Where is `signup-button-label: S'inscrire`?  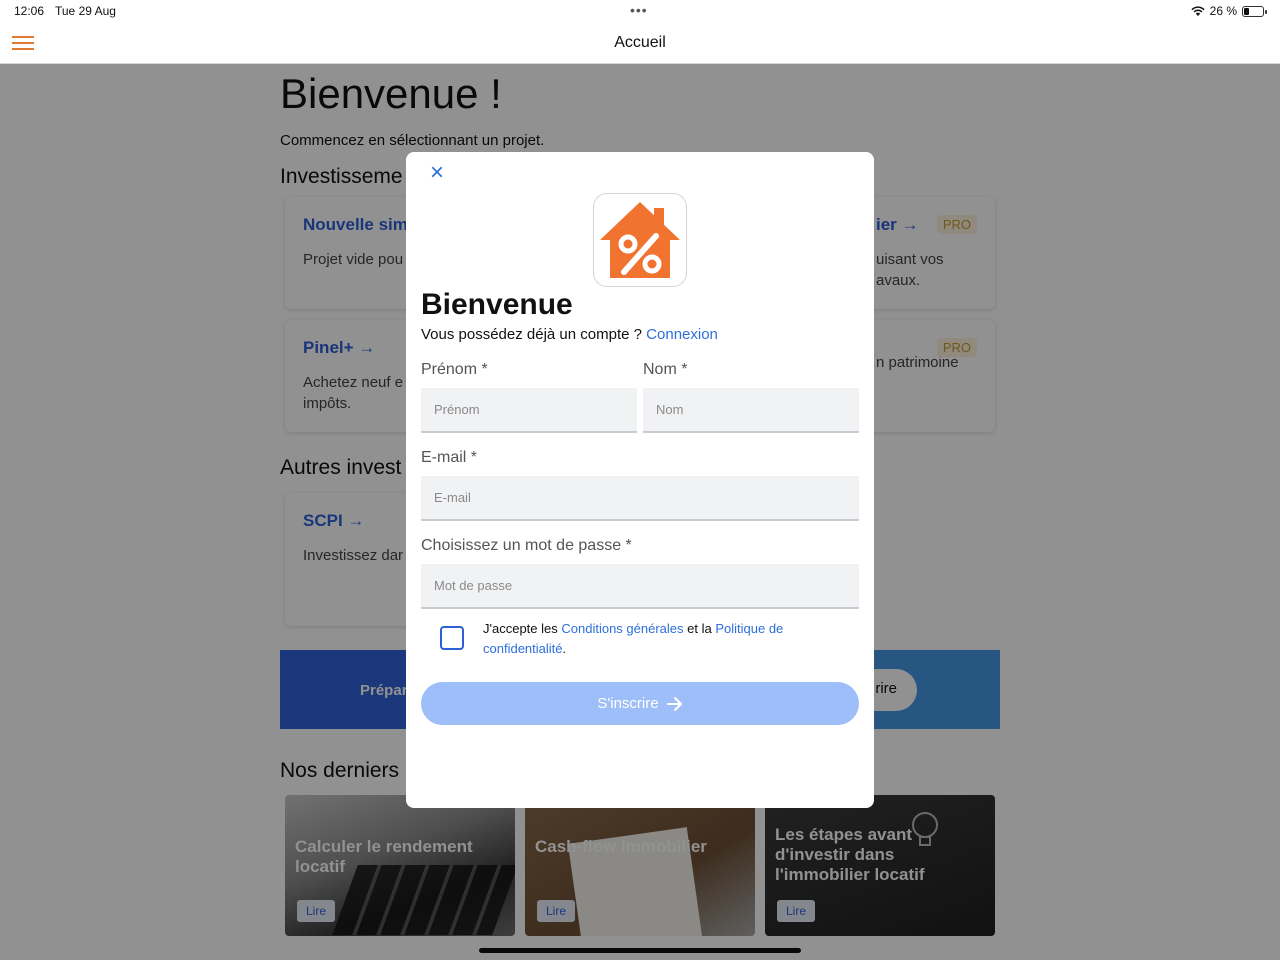
signup-button-label: S'inscrire is located at coordinates (628, 703).